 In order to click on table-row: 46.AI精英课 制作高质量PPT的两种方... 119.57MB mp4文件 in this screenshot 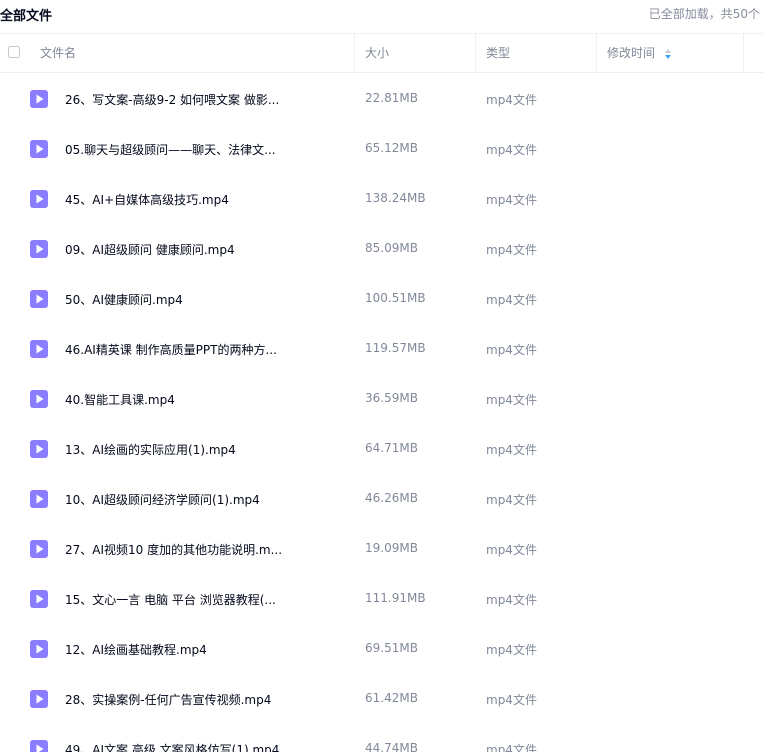, I will do `click(382, 349)`.